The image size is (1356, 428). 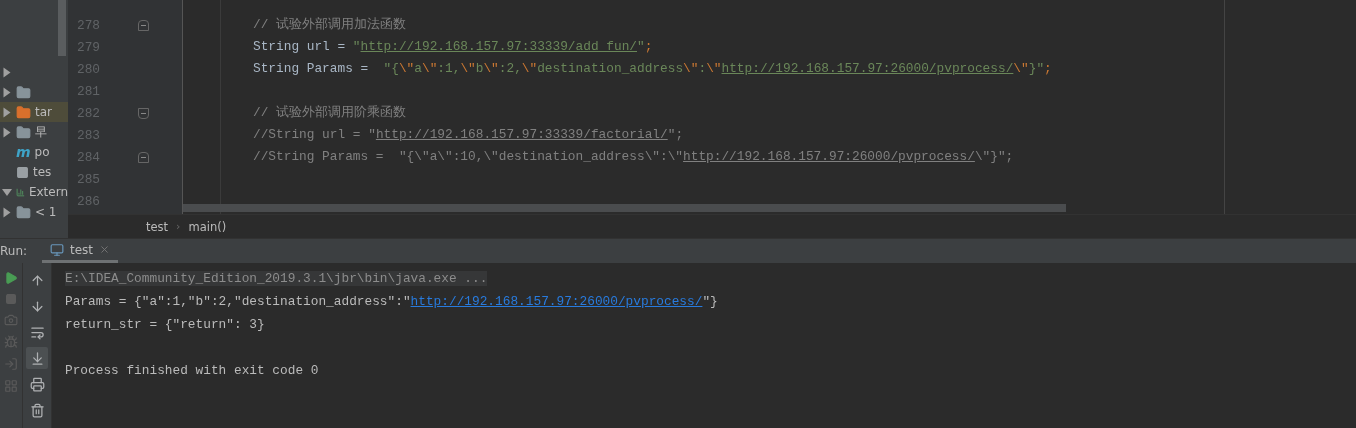 What do you see at coordinates (43, 112) in the screenshot?
I see `tree-item-label: tar` at bounding box center [43, 112].